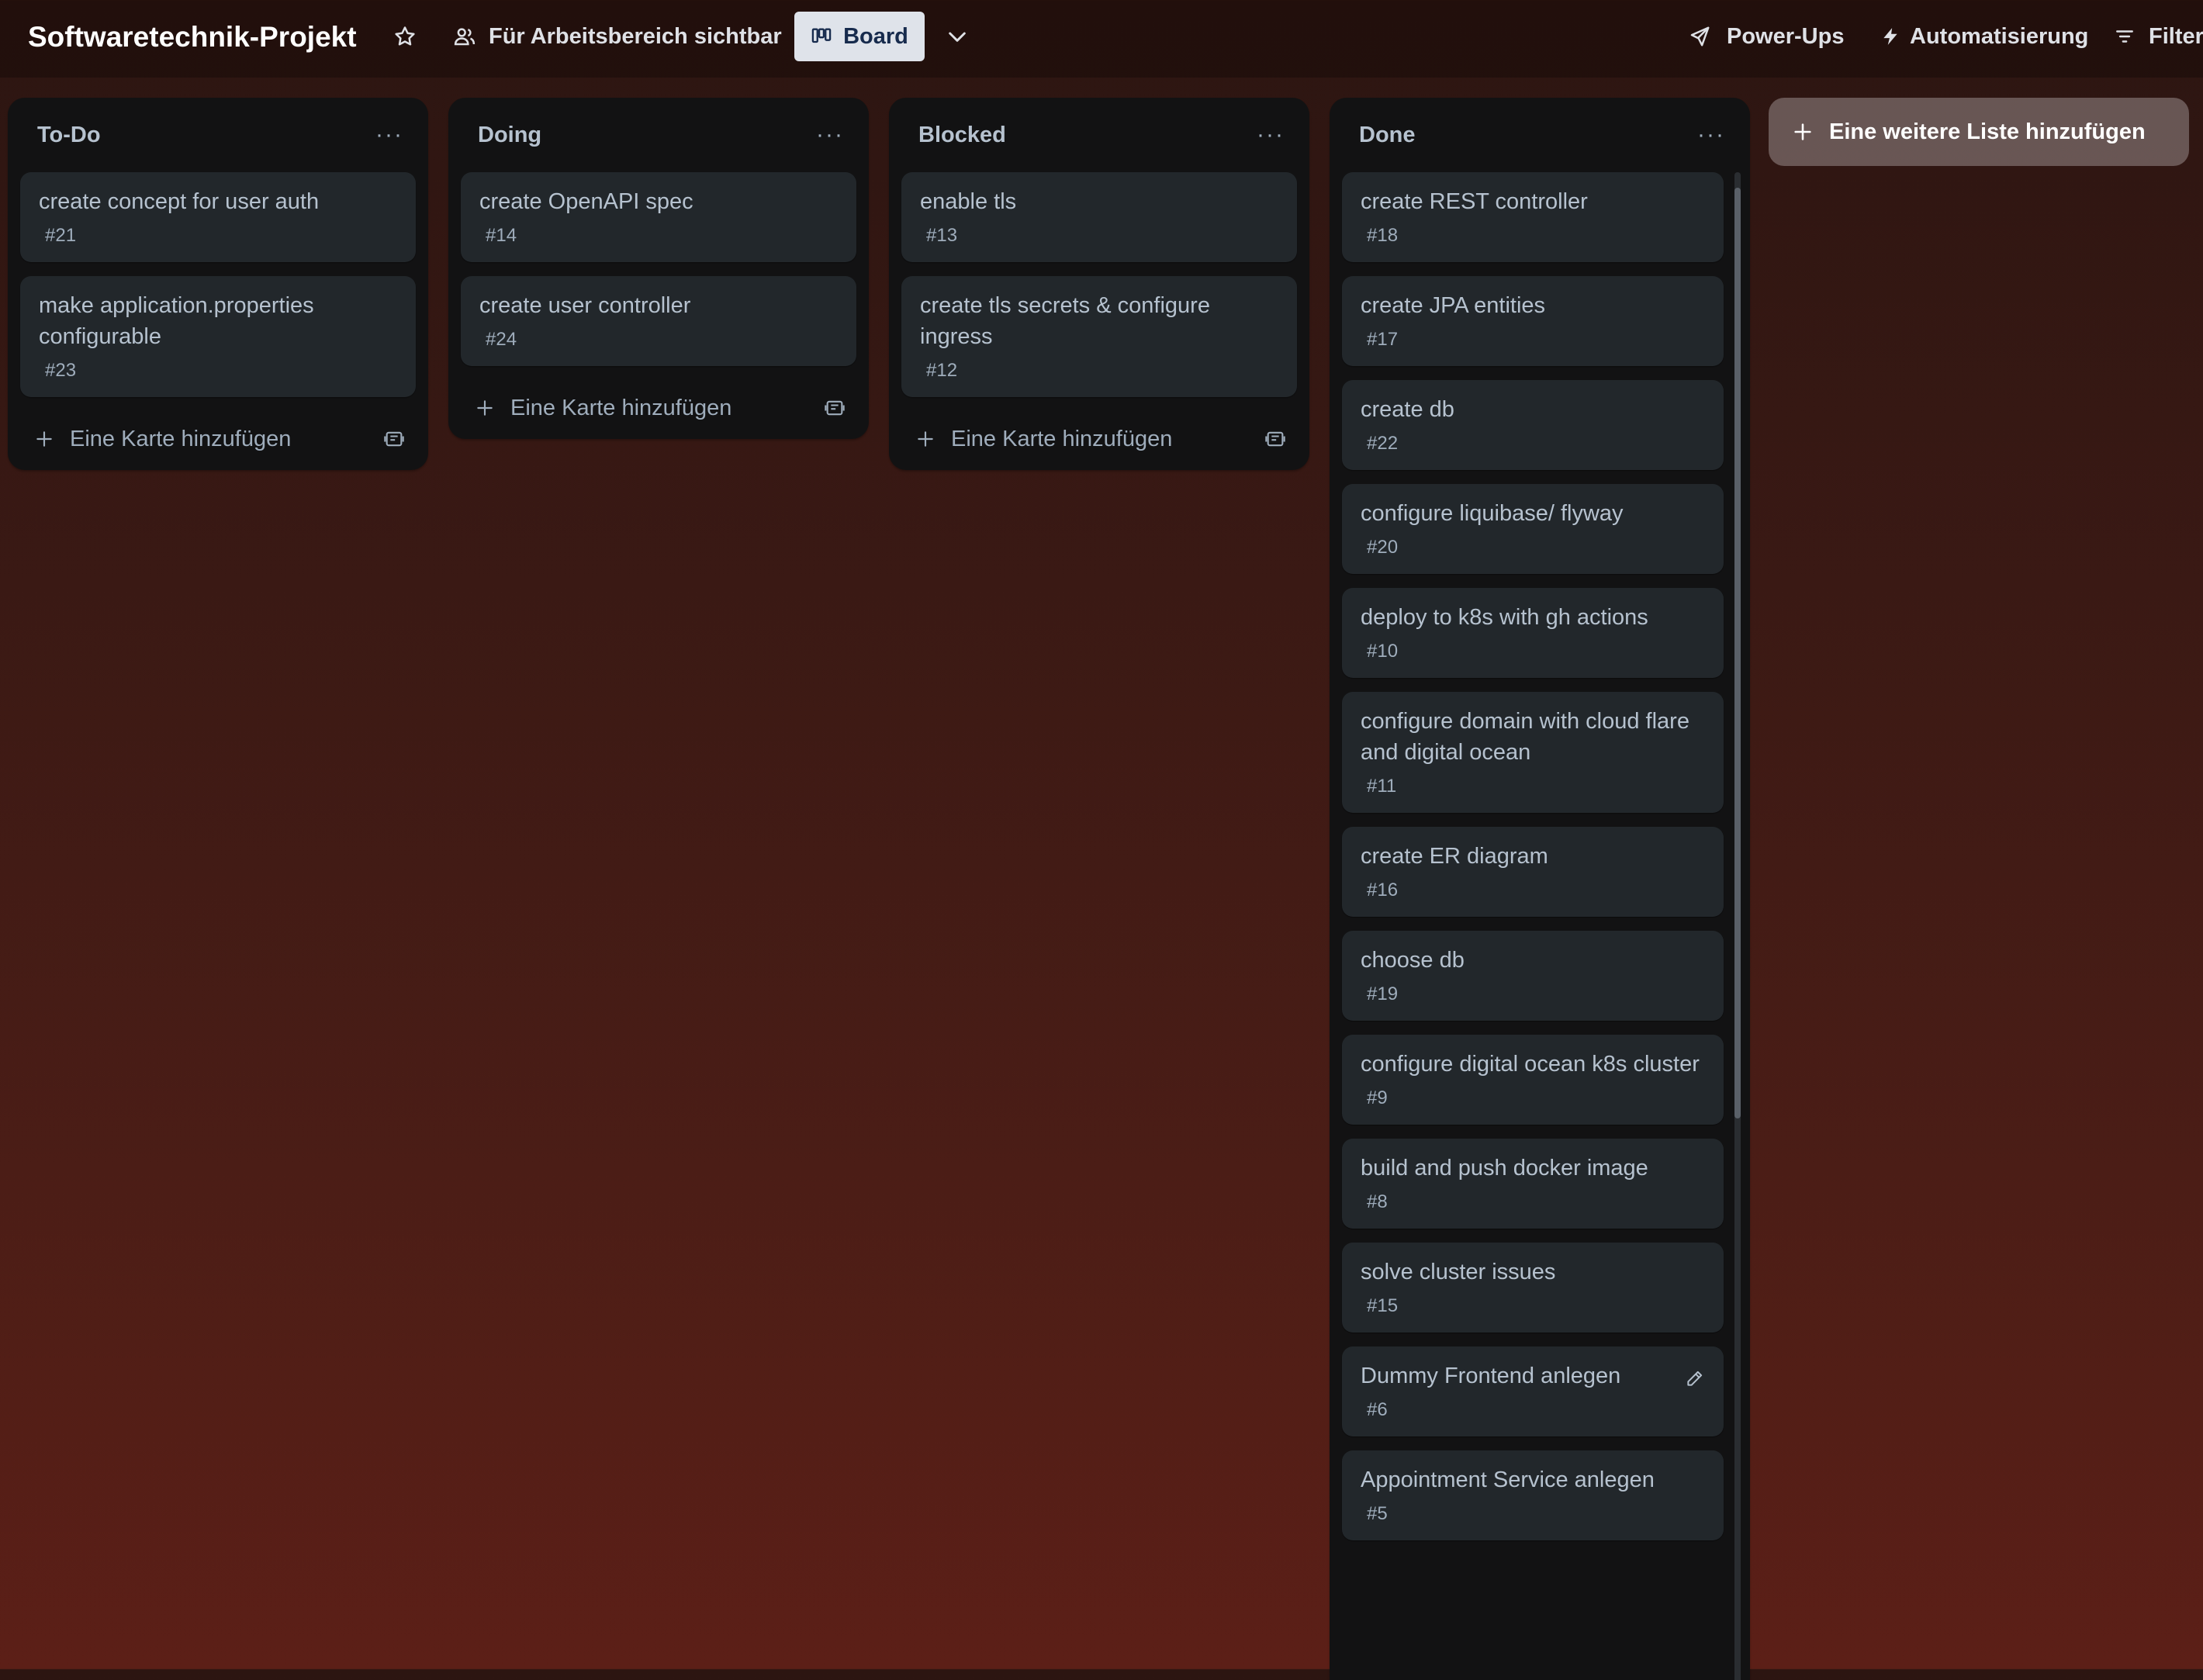 The height and width of the screenshot is (1680, 2203). I want to click on card: choose db #19, so click(1533, 976).